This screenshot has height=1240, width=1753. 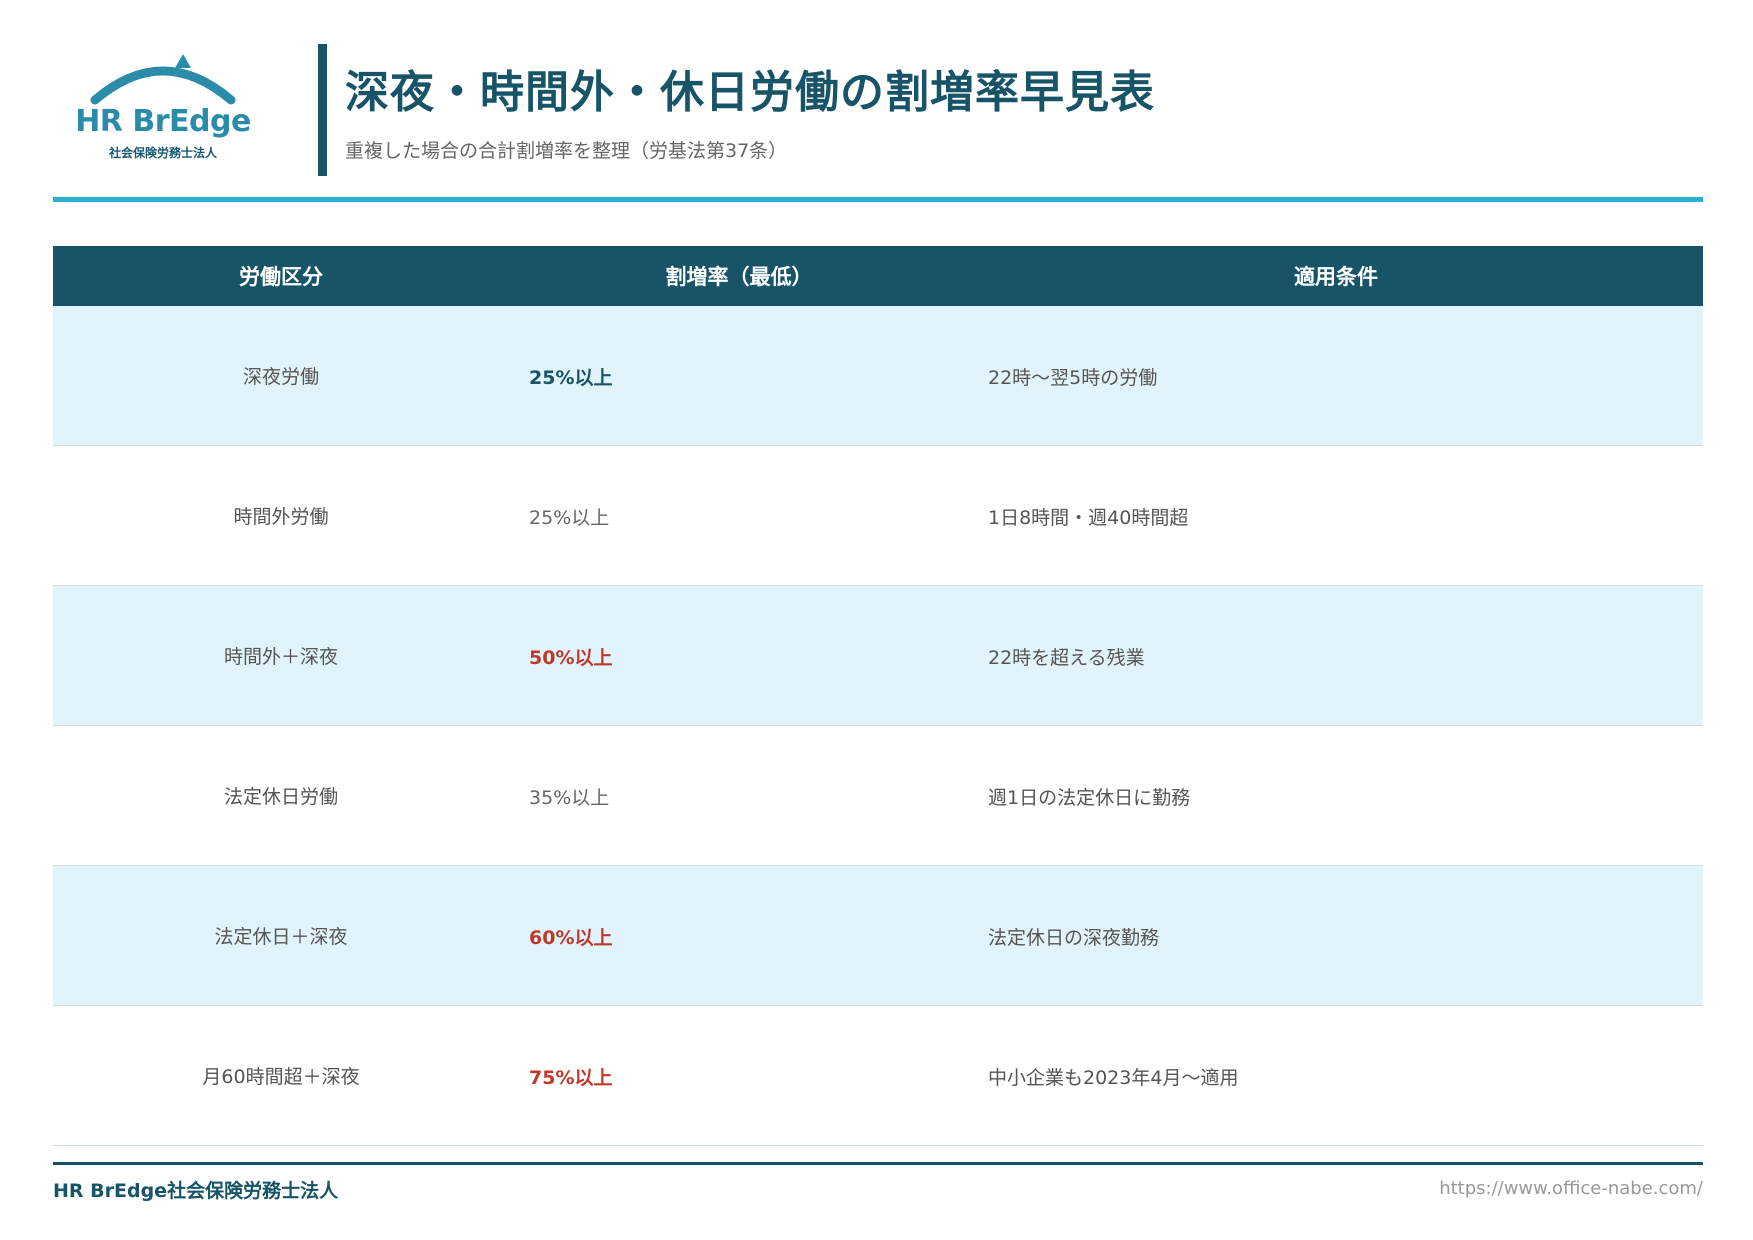 What do you see at coordinates (281, 937) in the screenshot?
I see `cell-category: 法定休日＋深夜` at bounding box center [281, 937].